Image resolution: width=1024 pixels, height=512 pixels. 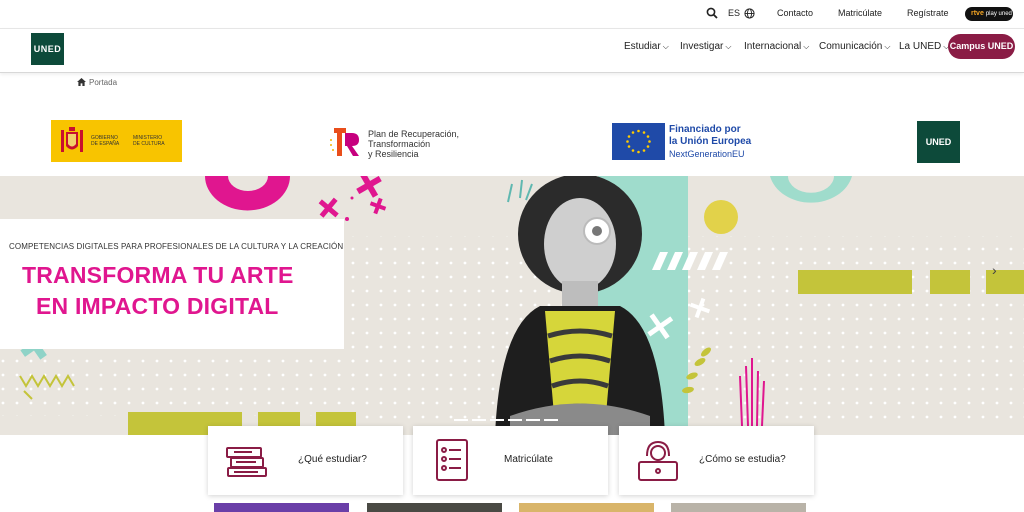 What do you see at coordinates (712, 13) in the screenshot?
I see `search-icon` at bounding box center [712, 13].